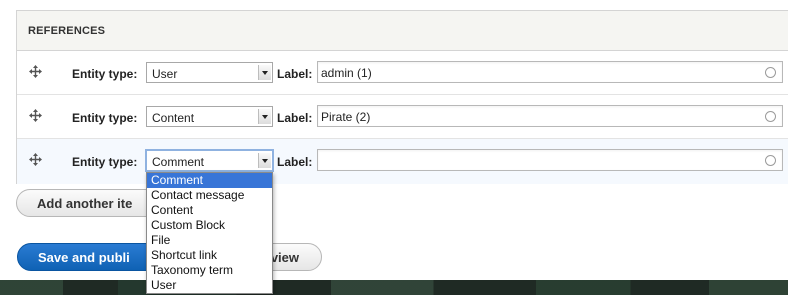  I want to click on section-title: REFERENCES, so click(402, 31).